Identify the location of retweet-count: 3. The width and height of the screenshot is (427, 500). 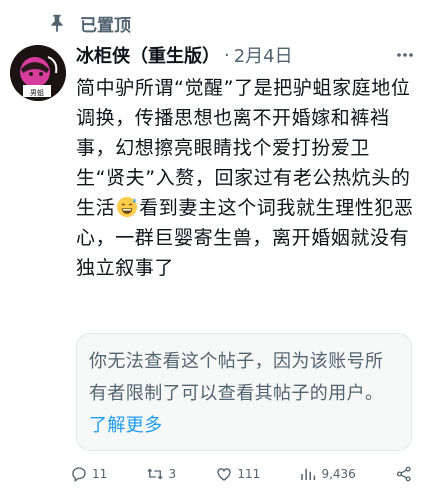
(172, 474).